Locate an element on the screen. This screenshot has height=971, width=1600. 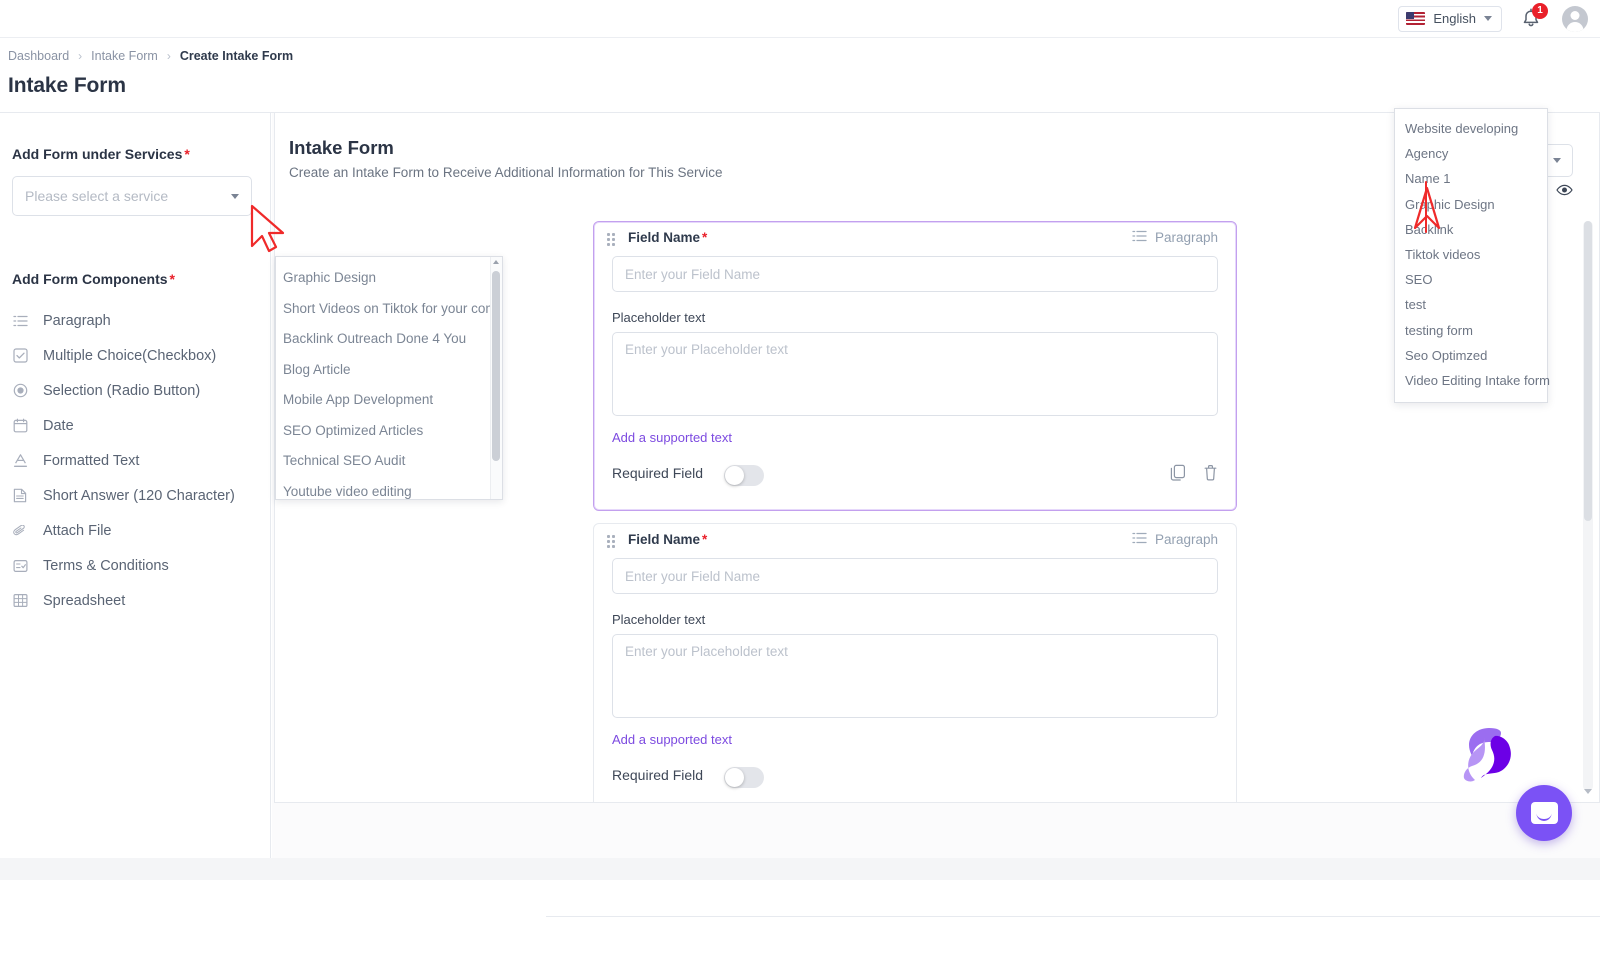
chat-launcher-button is located at coordinates (1544, 813).